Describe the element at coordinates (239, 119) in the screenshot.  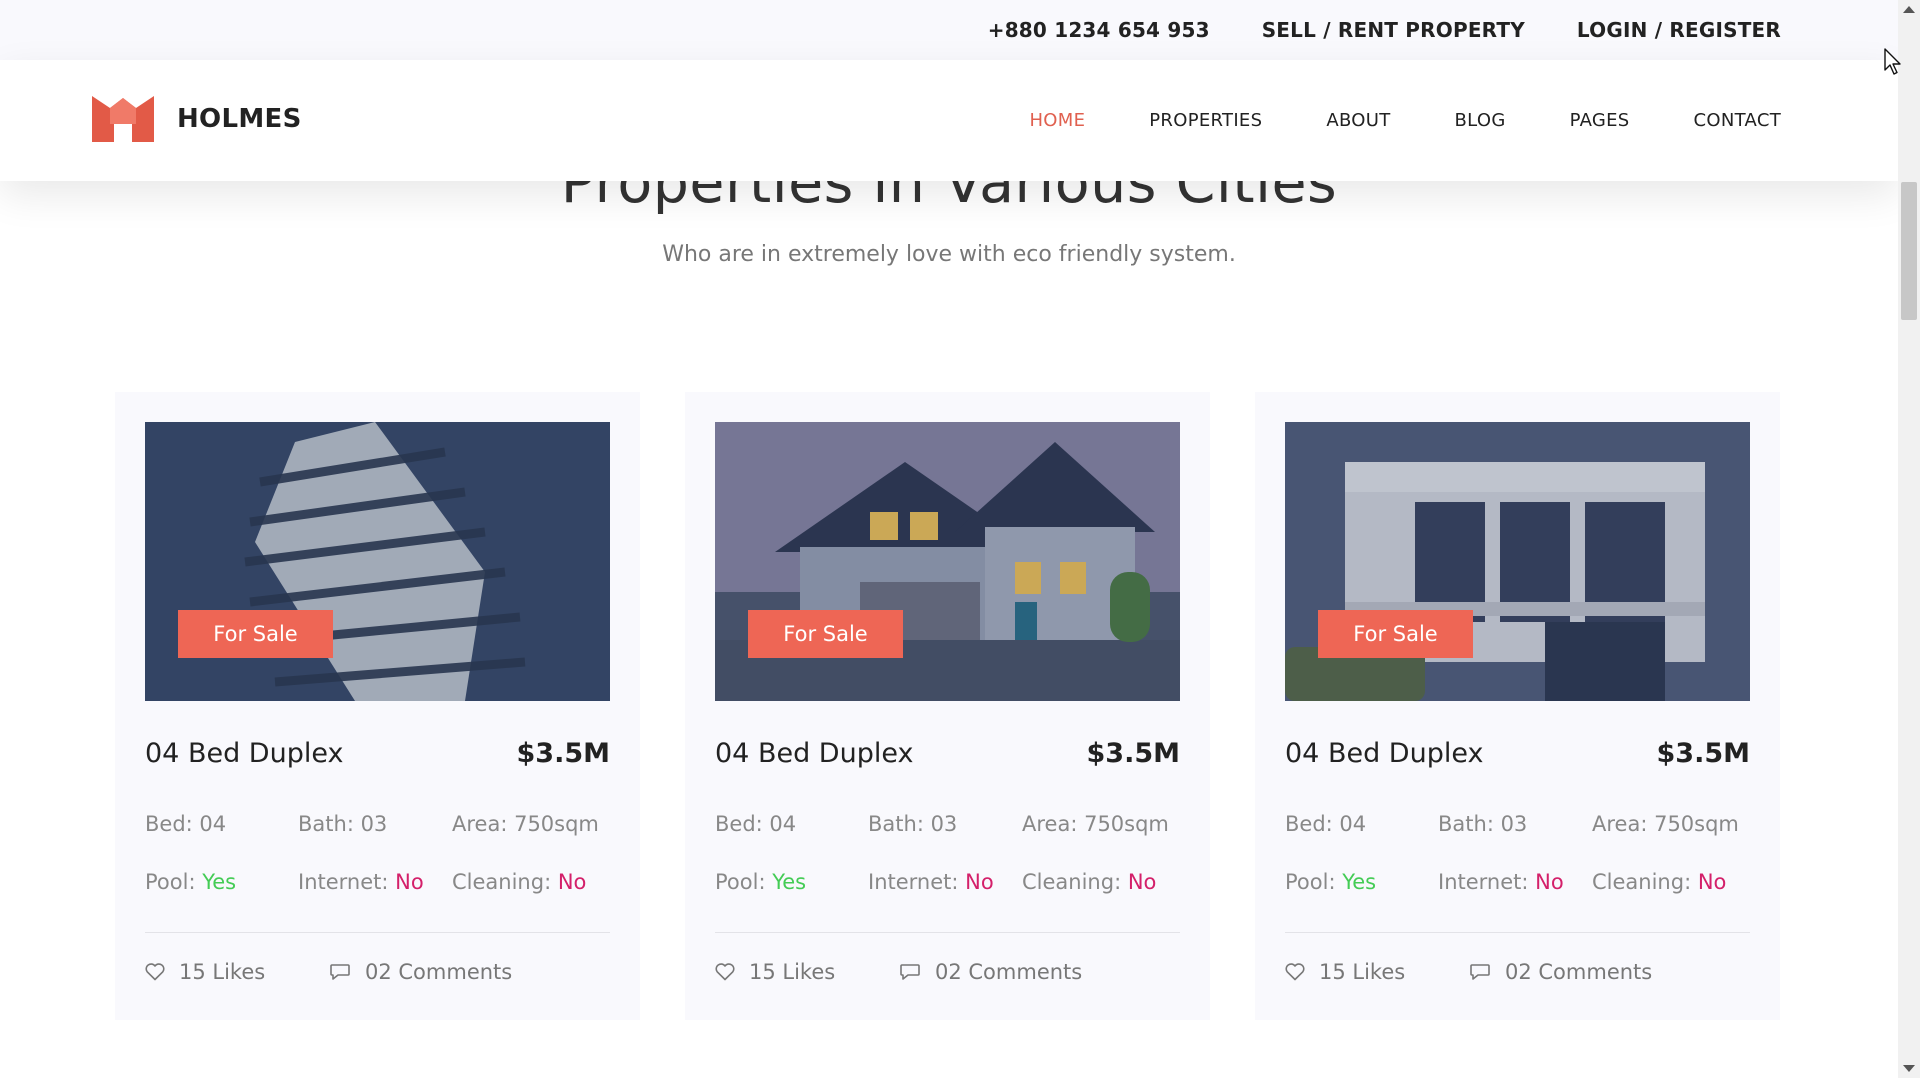
I see `brand-name: HOLMES` at that location.